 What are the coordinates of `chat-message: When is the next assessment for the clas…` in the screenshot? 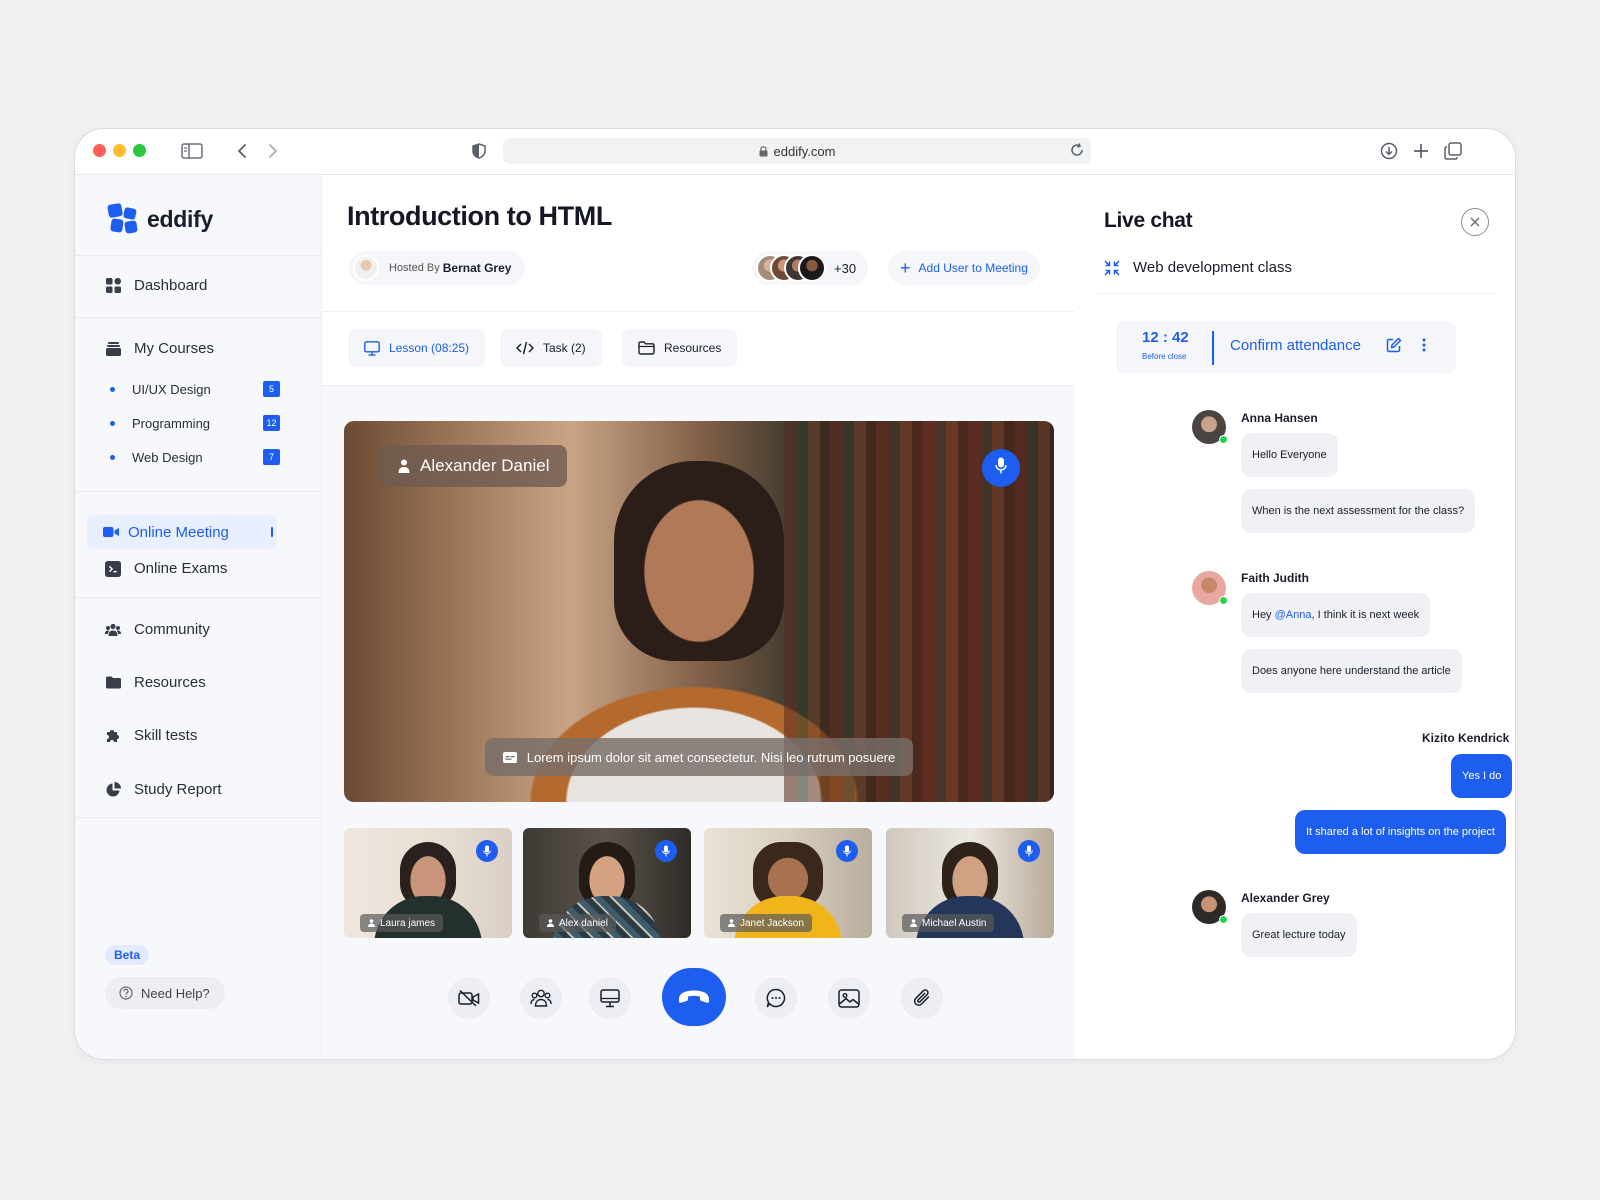 It's located at (1358, 511).